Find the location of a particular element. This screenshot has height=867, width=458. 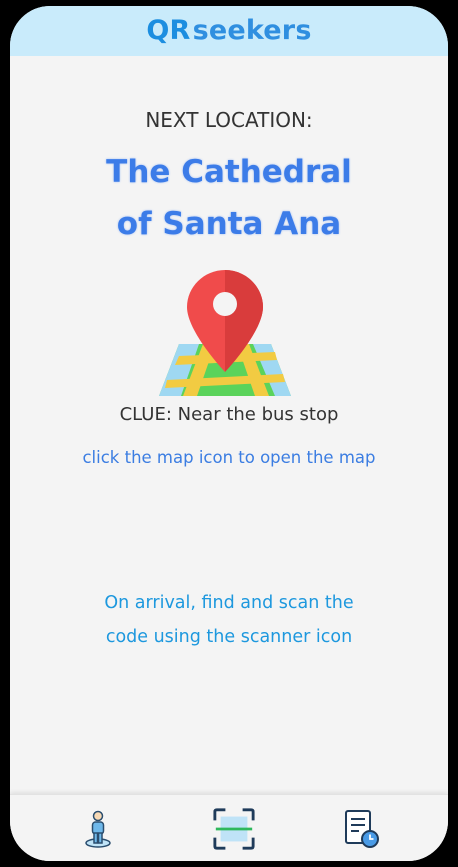

person-location-icon is located at coordinates (98, 829).